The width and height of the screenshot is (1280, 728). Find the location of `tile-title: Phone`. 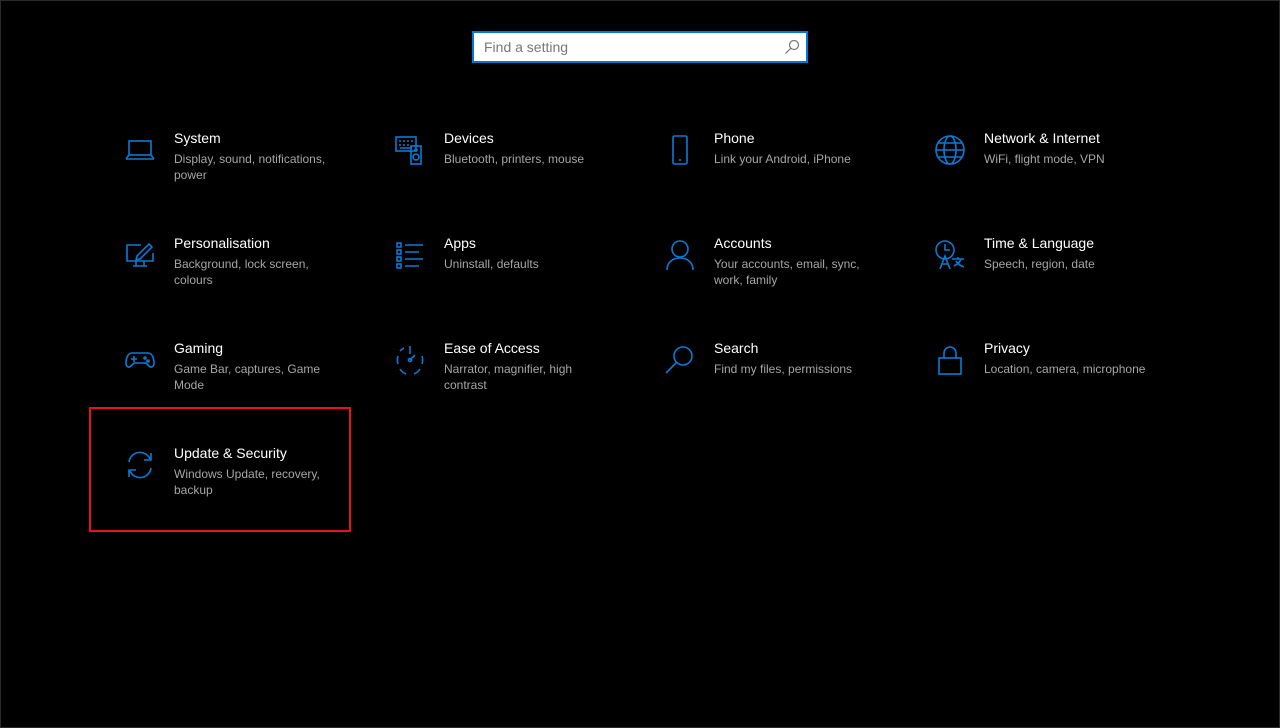

tile-title: Phone is located at coordinates (734, 138).